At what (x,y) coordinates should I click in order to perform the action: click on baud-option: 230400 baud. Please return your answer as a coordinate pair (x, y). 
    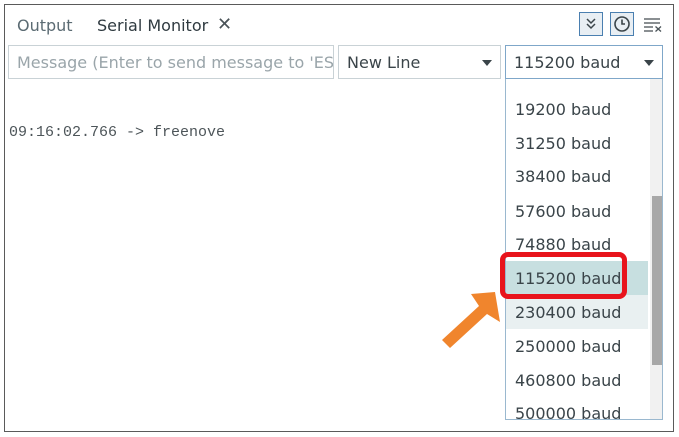
    Looking at the image, I should click on (577, 312).